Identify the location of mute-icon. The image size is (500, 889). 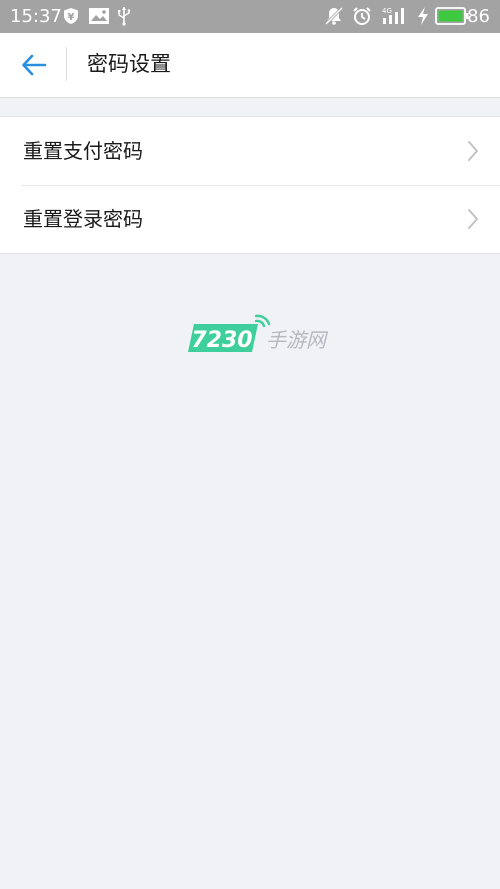
(334, 16).